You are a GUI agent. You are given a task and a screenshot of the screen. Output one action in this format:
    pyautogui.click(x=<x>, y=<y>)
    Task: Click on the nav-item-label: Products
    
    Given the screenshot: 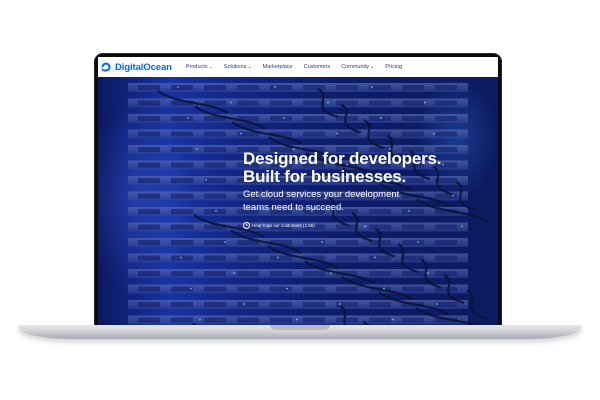 What is the action you would take?
    pyautogui.click(x=196, y=67)
    